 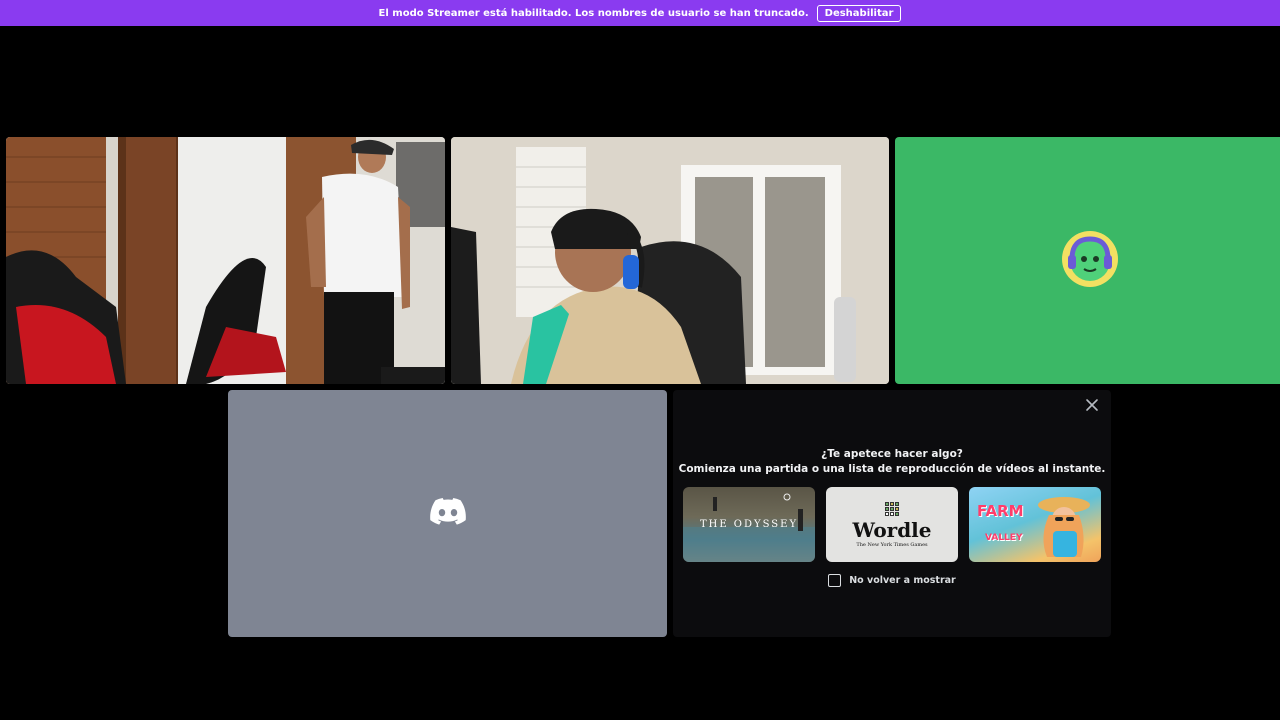 I want to click on activity-card-wordle: Wordle The New York Times Games, so click(x=892, y=524).